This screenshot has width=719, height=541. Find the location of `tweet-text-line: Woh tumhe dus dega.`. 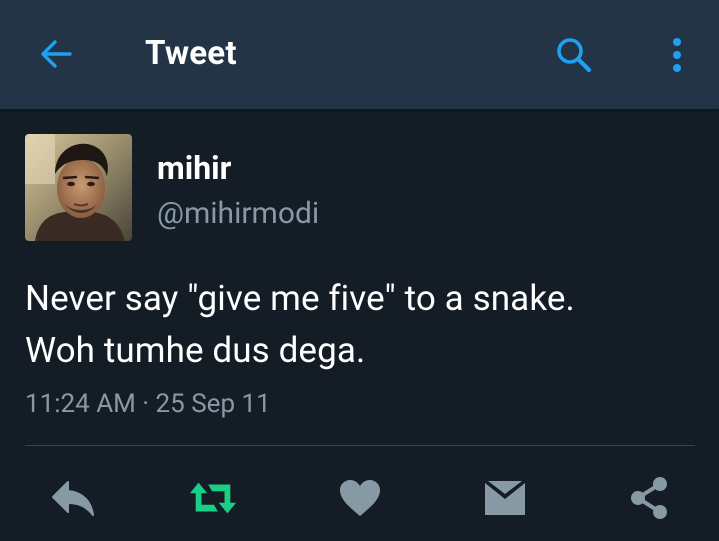

tweet-text-line: Woh tumhe dus dega. is located at coordinates (195, 350).